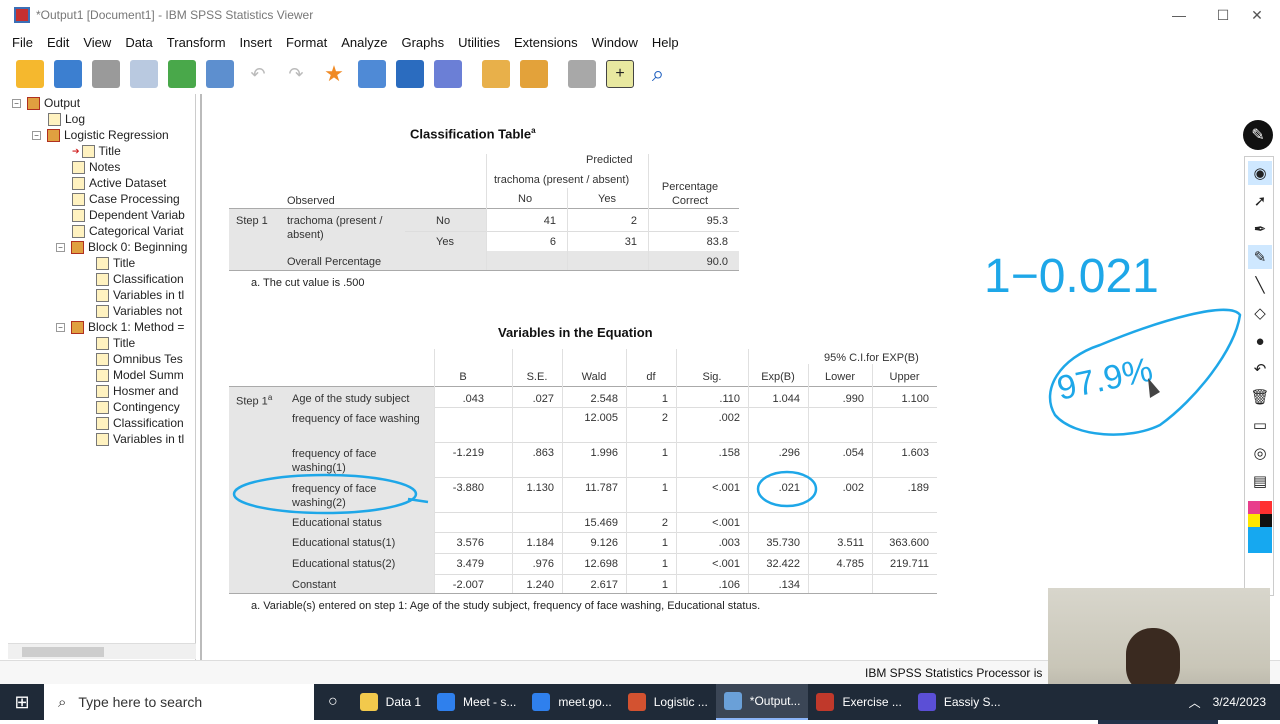  I want to click on outline-item: − Logistic Regression, so click(100, 135).